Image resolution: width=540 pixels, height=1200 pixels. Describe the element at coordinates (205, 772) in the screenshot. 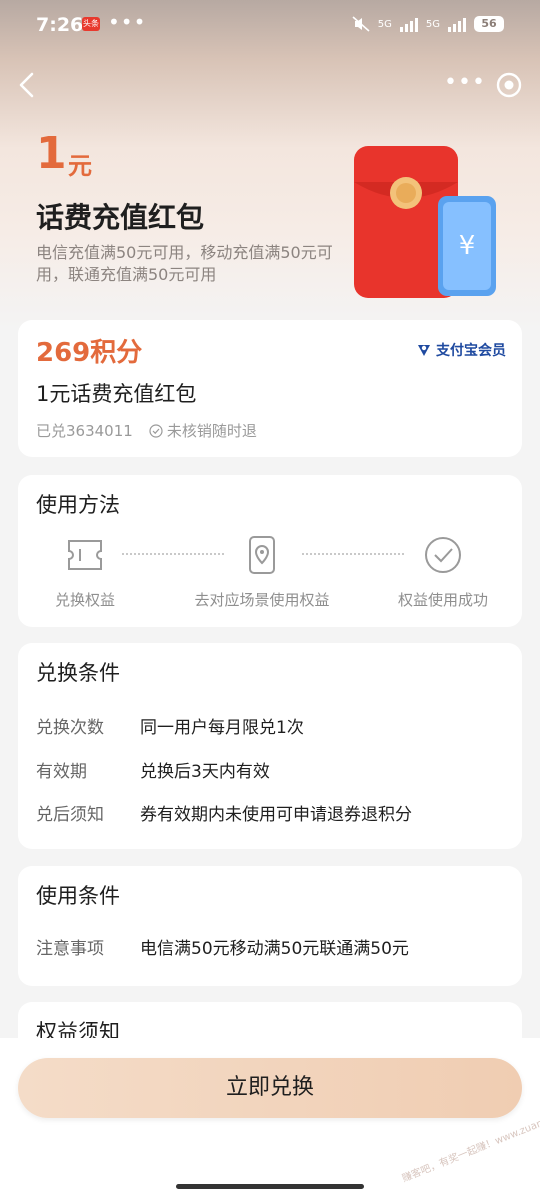

I see `condition-value: 兑换后3天内有效` at that location.